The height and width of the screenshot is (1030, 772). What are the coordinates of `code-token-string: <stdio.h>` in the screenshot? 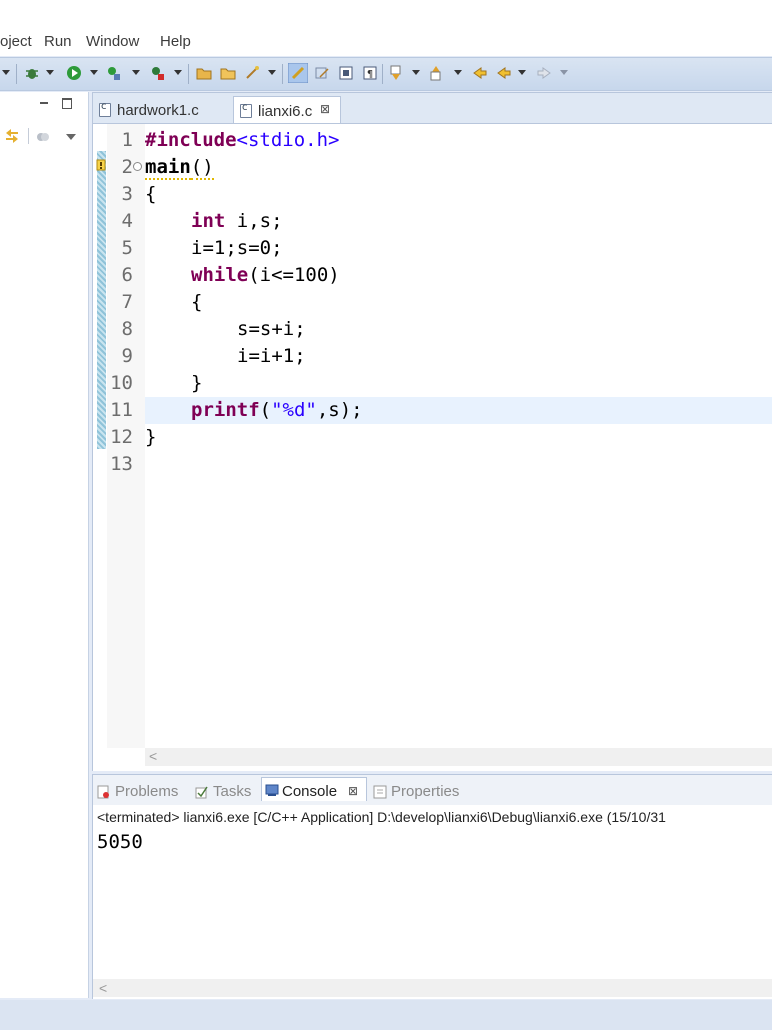 It's located at (288, 140).